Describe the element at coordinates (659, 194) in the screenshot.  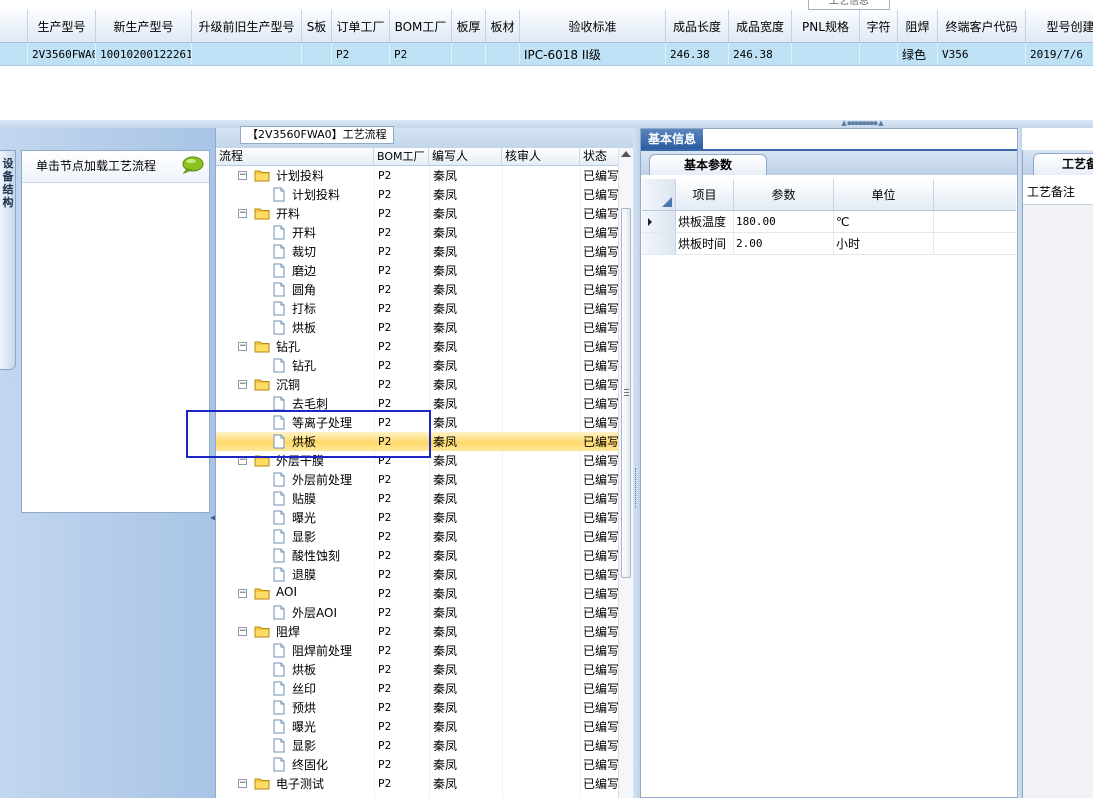
I see `grid-corner` at that location.